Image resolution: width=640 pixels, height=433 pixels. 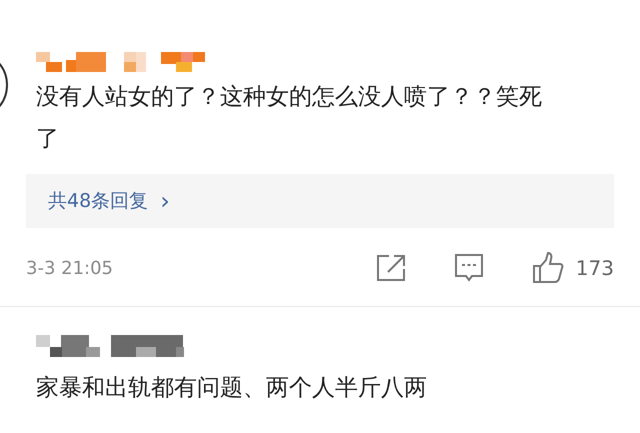 I want to click on comment-text: 没有人站女的了？这种女的怎么没人喷了？？笑死了, so click(x=289, y=118).